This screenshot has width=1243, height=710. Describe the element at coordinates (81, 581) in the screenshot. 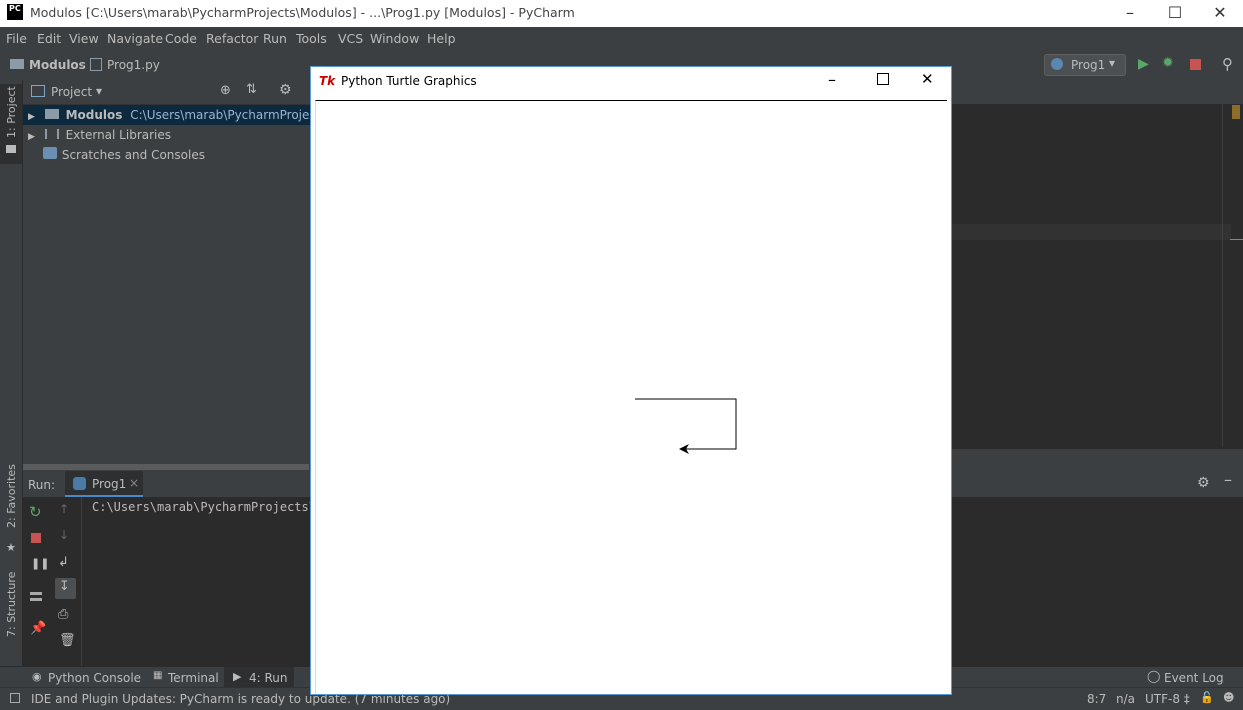

I see `run-toolbar-divider` at that location.